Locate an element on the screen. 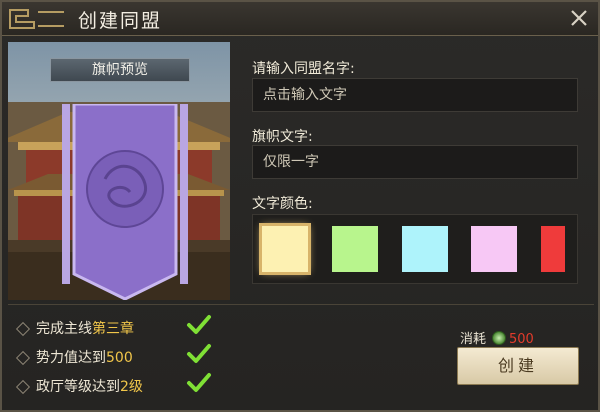 Image resolution: width=600 pixels, height=412 pixels. cost-display: 消耗 500 is located at coordinates (497, 337).